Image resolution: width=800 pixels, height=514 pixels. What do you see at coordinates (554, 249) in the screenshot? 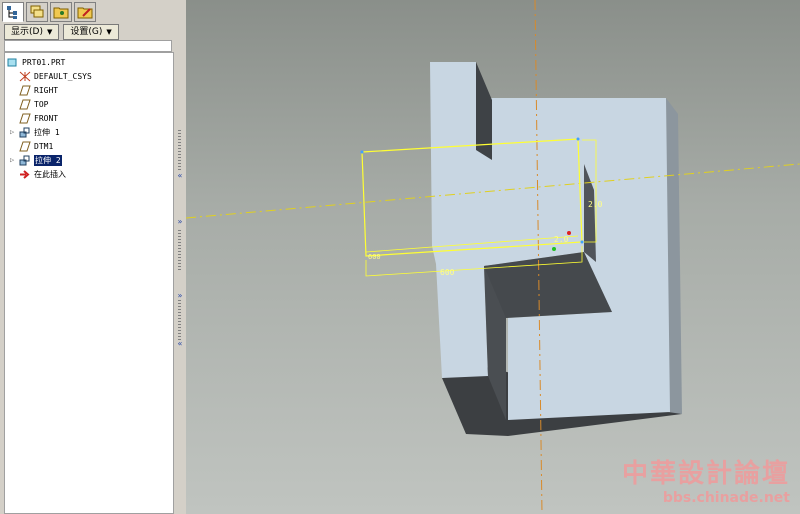
I see `sketch-origin-green` at bounding box center [554, 249].